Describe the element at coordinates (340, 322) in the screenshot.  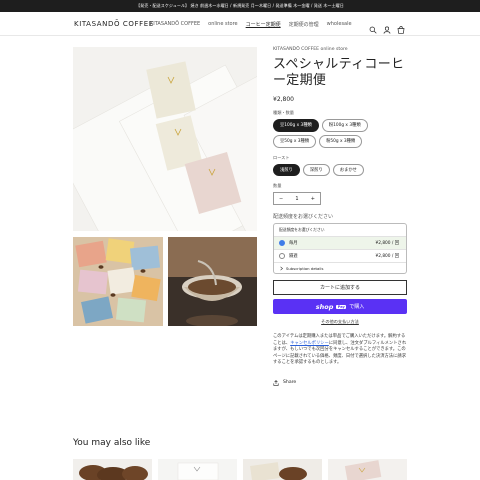
I see `more-payment-options-link: その他の支払い方法` at that location.